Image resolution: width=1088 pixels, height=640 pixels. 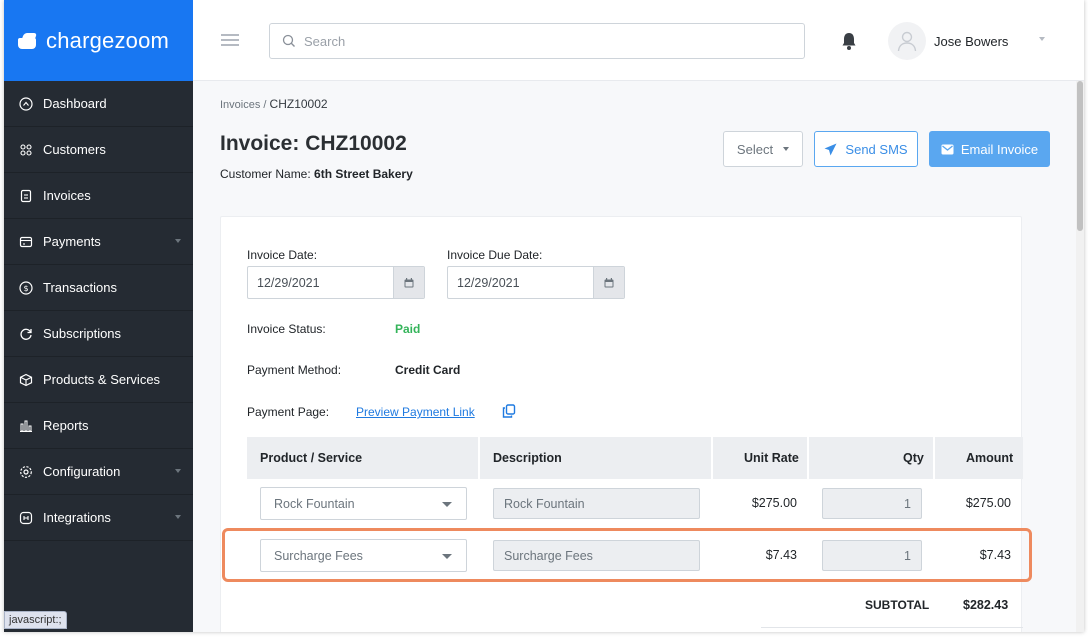 I want to click on search-box, so click(x=537, y=41).